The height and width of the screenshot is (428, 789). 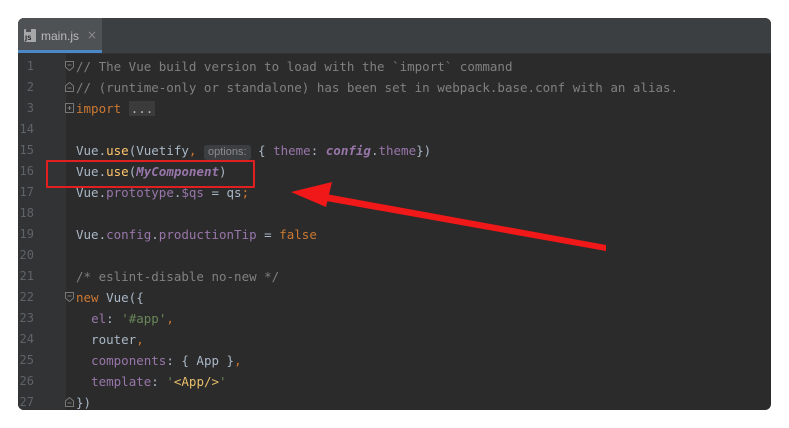 I want to click on red-arrow-annotation, so click(x=448, y=216).